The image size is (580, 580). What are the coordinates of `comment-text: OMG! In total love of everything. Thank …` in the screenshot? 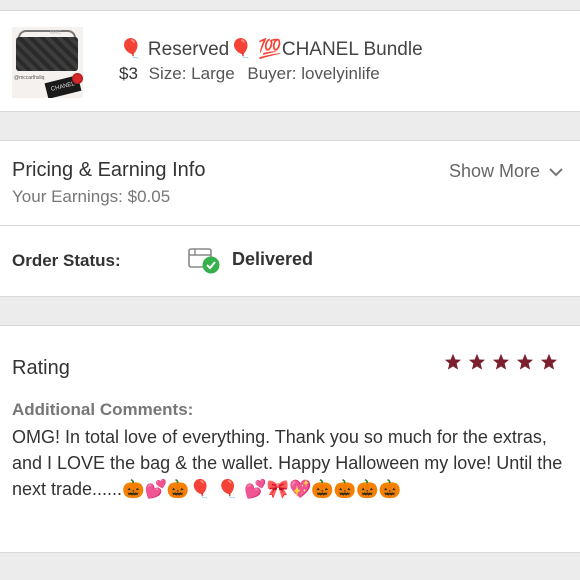 It's located at (287, 463).